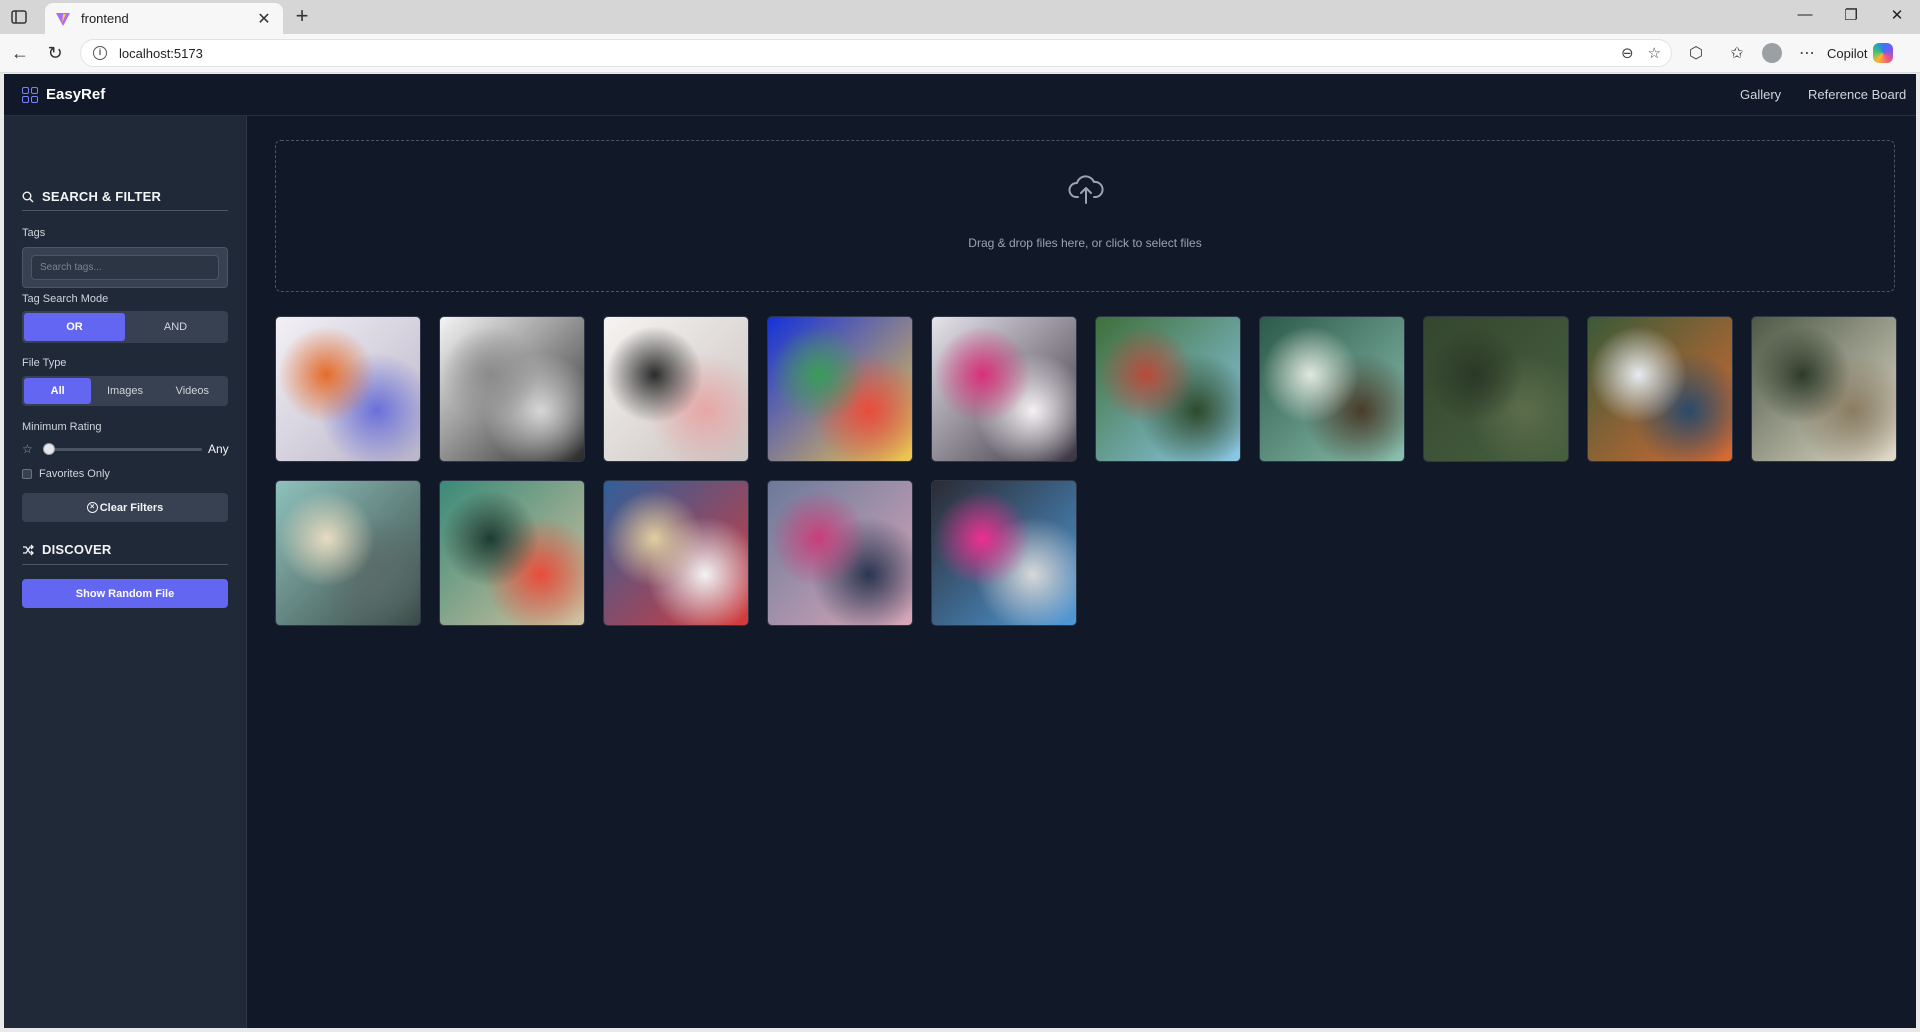  Describe the element at coordinates (1737, 53) in the screenshot. I see `favorites-icon: ✩` at that location.